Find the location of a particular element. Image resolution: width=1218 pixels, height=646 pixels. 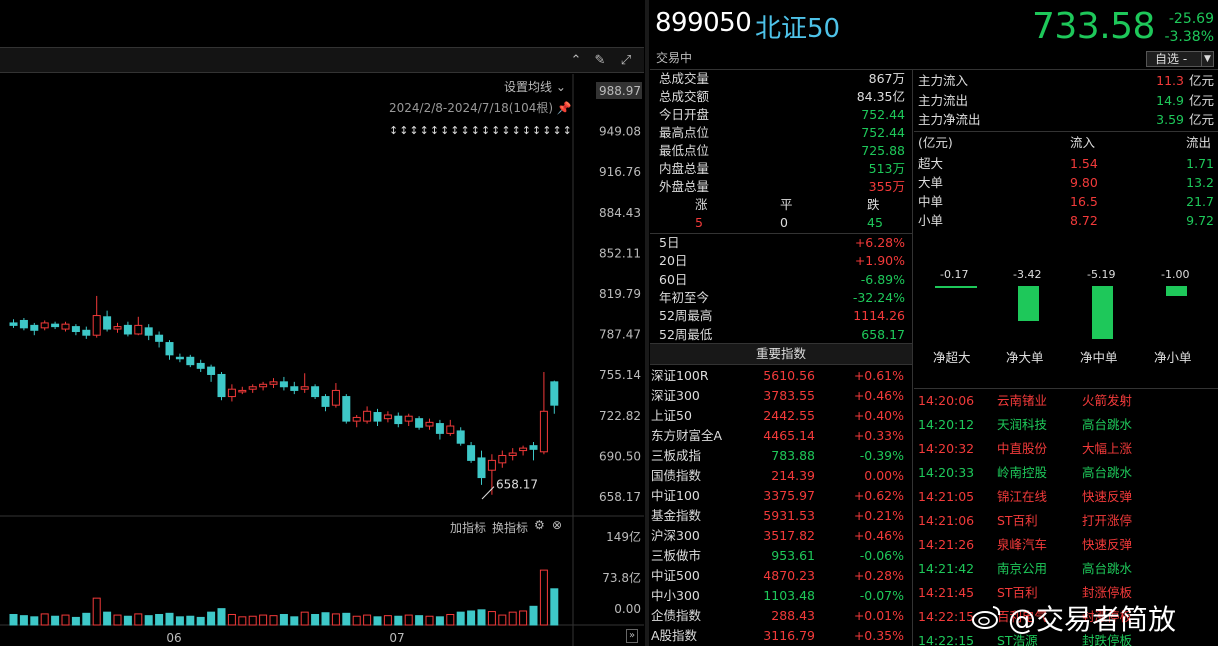

pin-icon: 📌 is located at coordinates (564, 108).